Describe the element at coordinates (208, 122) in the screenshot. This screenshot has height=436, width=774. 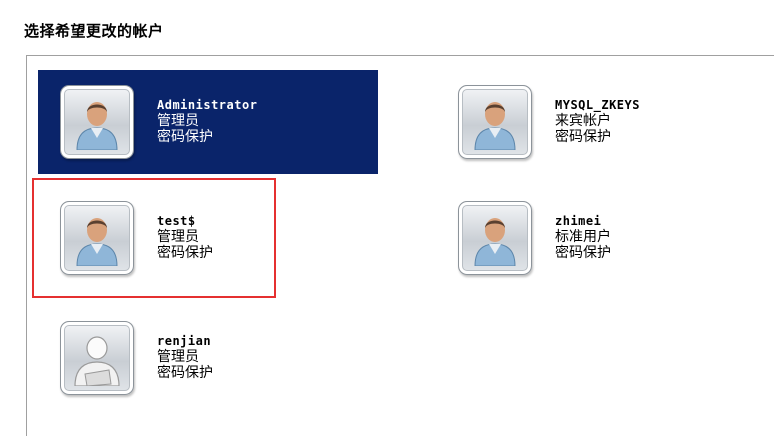
I see `account-administrator: Administrator 管理员 密码保护` at that location.